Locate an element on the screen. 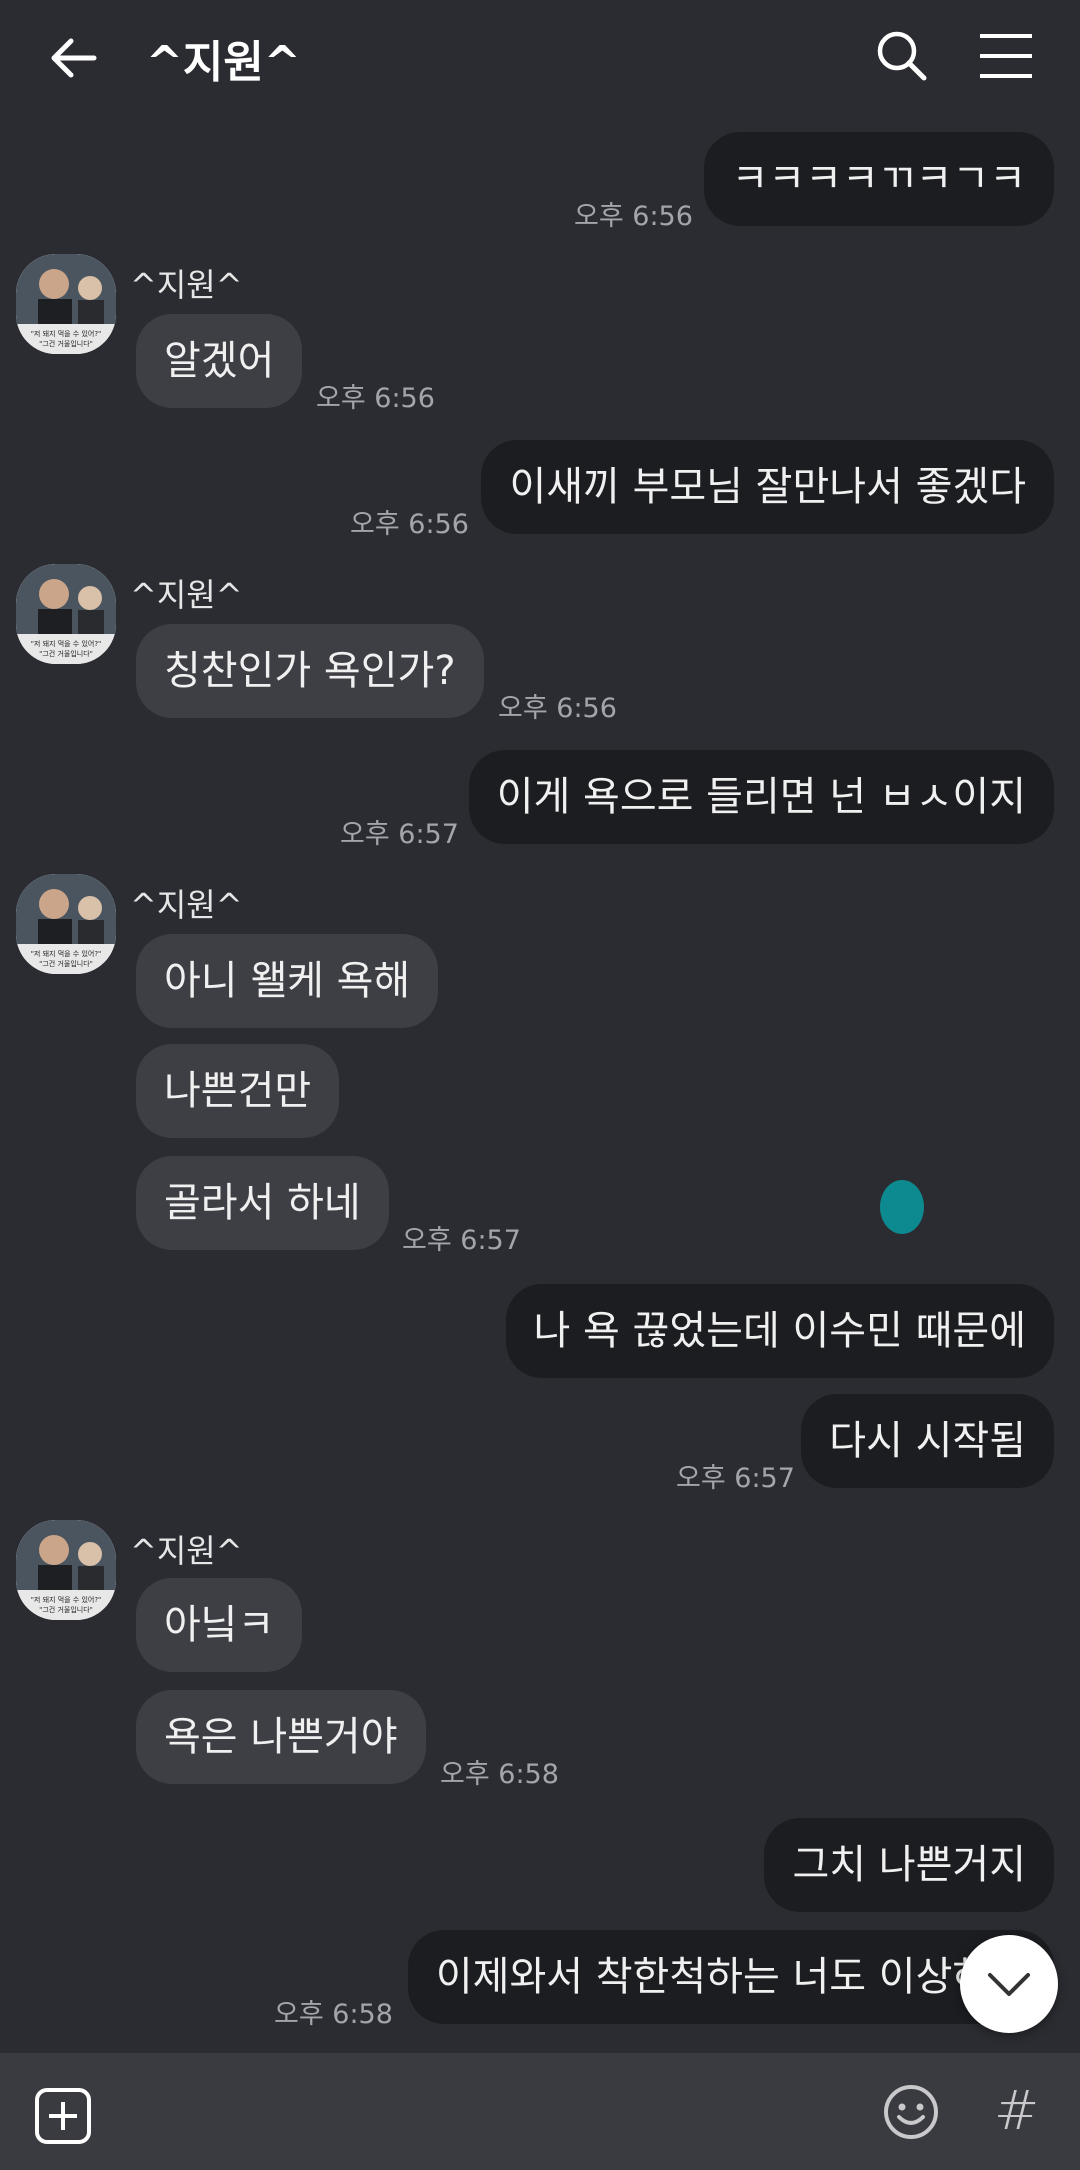  message-bubble-outgoing: ㅋㅋㅋㅋㄲㅋㄱㅋ is located at coordinates (878, 179).